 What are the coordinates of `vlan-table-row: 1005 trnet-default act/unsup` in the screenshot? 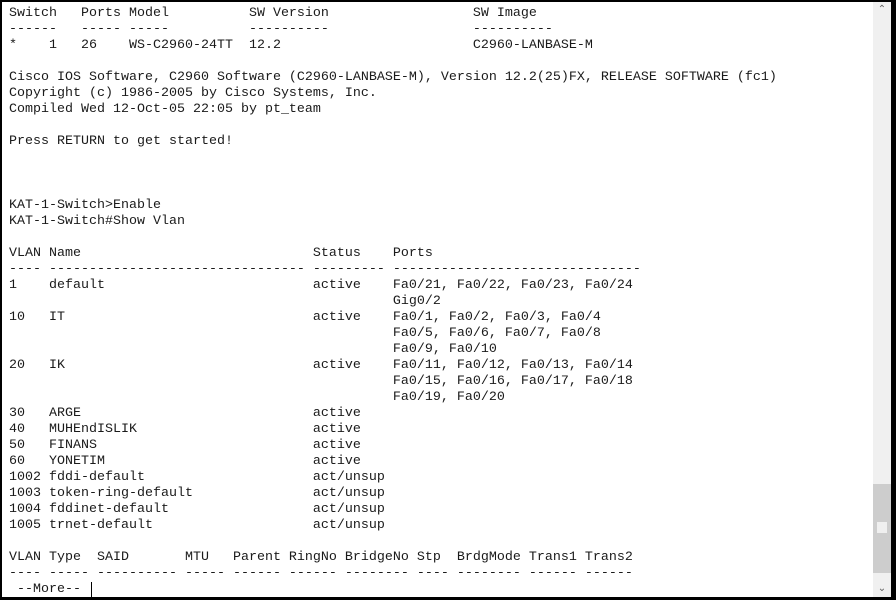 It's located at (201, 525).